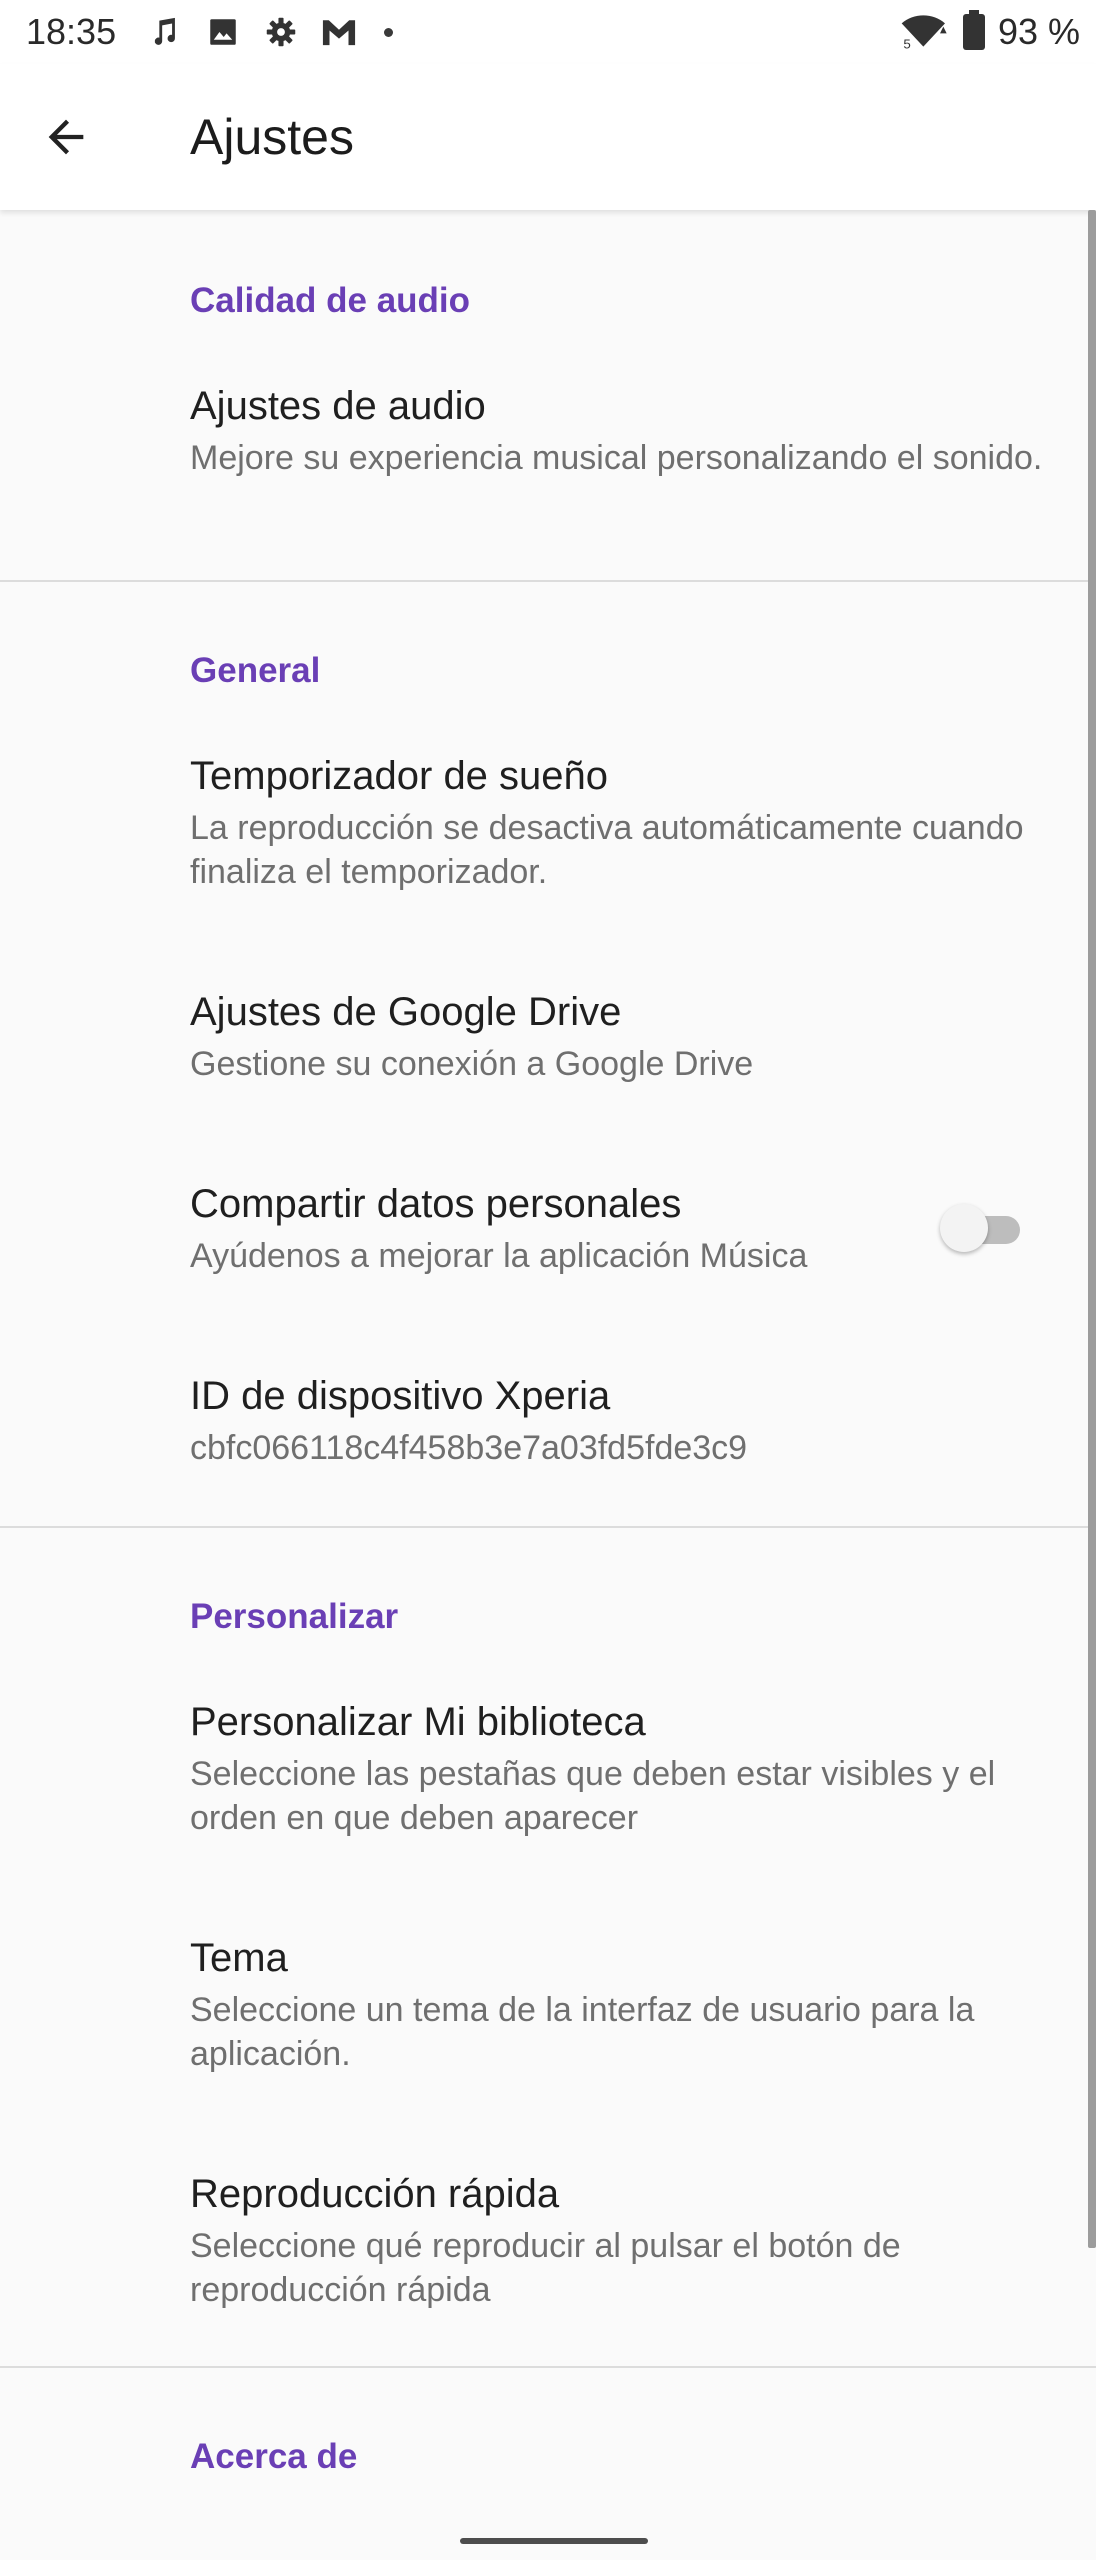 This screenshot has width=1096, height=2560. What do you see at coordinates (1092, 1229) in the screenshot?
I see `scrollbar` at bounding box center [1092, 1229].